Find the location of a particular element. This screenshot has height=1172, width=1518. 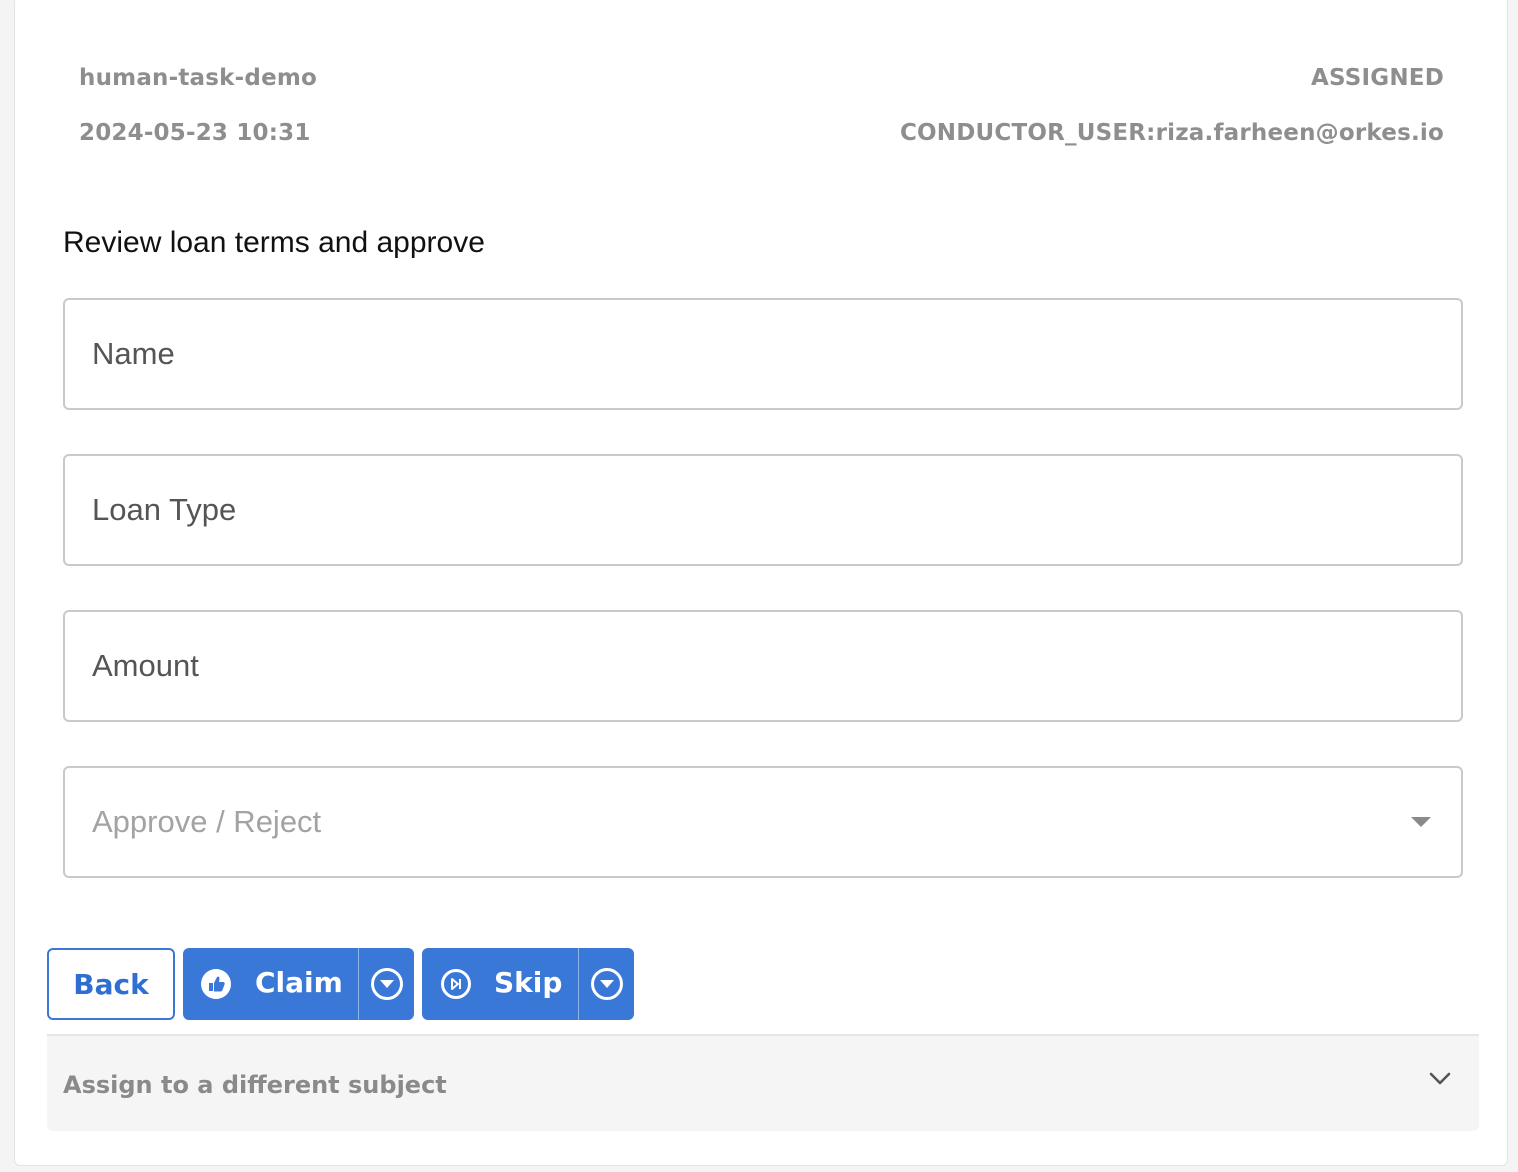

status-badge: ASSIGNED is located at coordinates (1377, 78).